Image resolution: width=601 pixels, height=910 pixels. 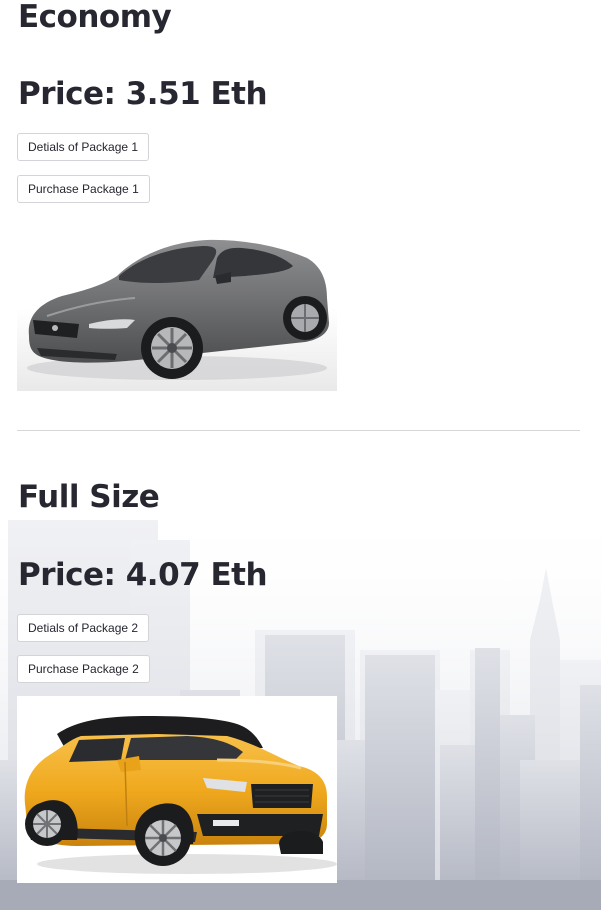 I want to click on section-divider, so click(x=298, y=430).